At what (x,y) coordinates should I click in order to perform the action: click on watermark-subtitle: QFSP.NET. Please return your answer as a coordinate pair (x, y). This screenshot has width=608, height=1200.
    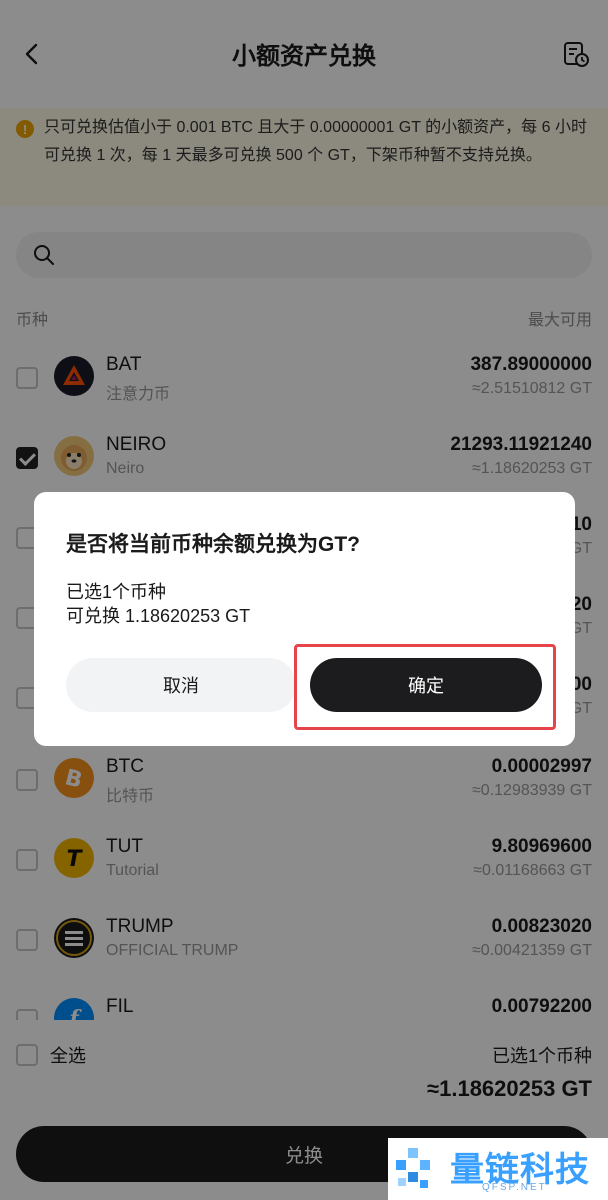
    Looking at the image, I should click on (514, 1187).